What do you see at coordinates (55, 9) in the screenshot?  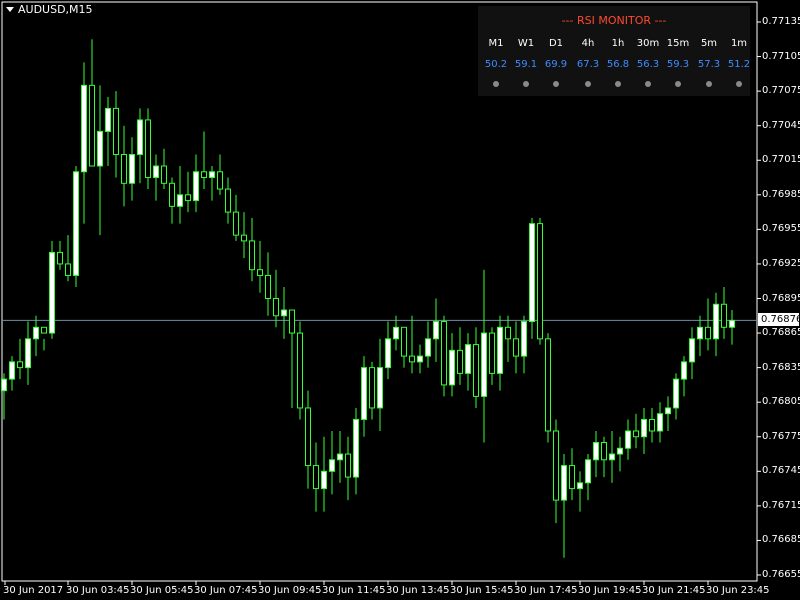 I see `symbol-label: AUDUSD,M15` at bounding box center [55, 9].